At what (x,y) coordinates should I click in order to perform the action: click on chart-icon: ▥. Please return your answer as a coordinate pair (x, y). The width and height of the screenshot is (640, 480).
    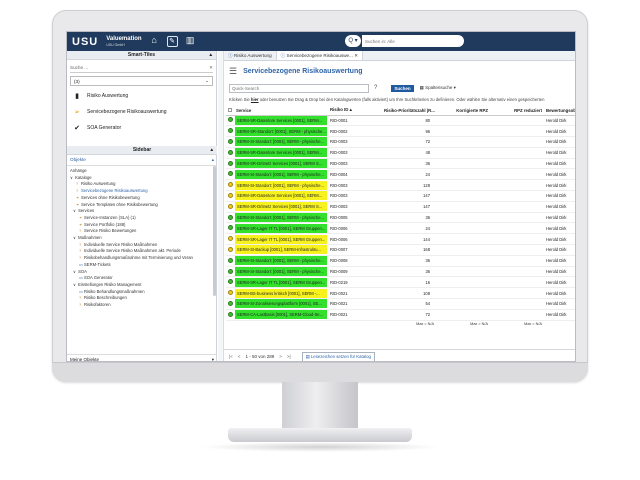
    Looking at the image, I should click on (190, 41).